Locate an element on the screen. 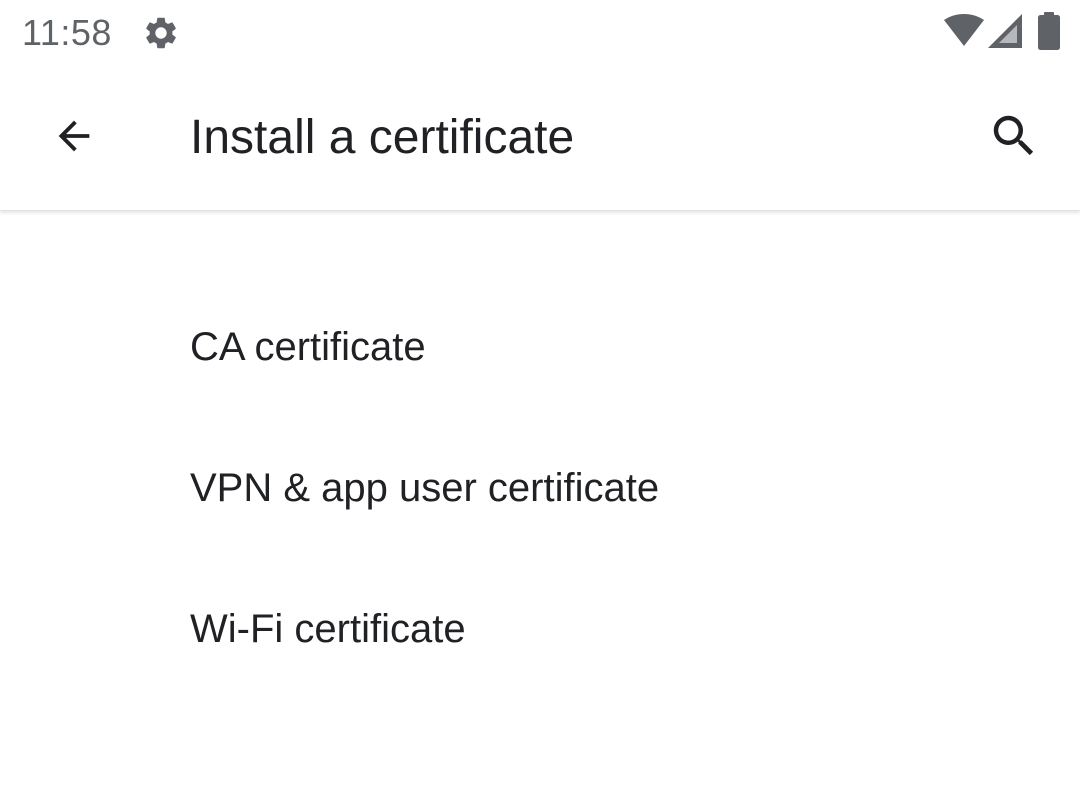 Image resolution: width=1080 pixels, height=812 pixels. arrow-left-icon is located at coordinates (74, 136).